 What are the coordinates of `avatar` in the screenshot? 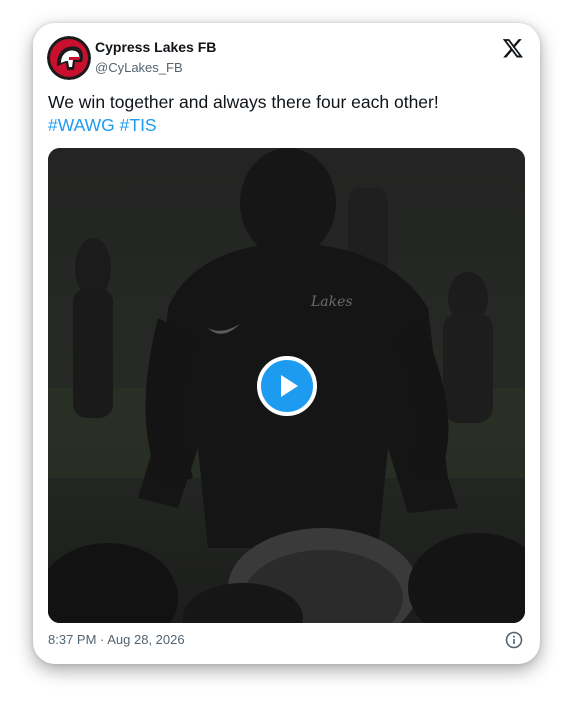 It's located at (69, 58).